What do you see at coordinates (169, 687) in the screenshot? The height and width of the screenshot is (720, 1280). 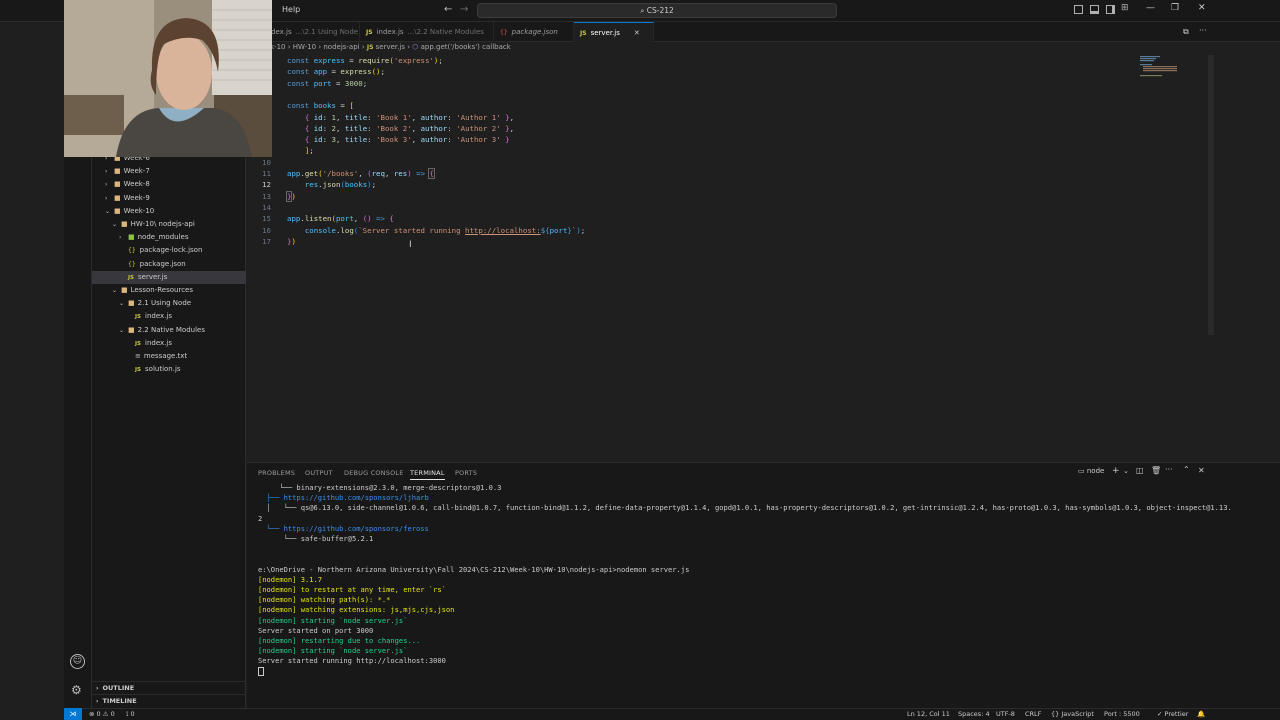 I see `outline-section: › OUTLINE` at bounding box center [169, 687].